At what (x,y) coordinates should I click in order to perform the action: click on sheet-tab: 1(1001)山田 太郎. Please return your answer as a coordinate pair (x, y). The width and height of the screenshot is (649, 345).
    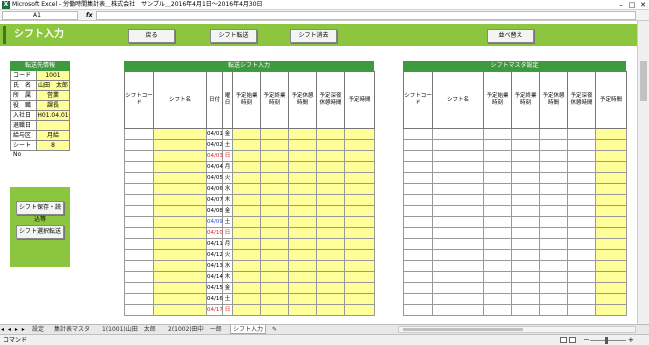
    Looking at the image, I should click on (129, 329).